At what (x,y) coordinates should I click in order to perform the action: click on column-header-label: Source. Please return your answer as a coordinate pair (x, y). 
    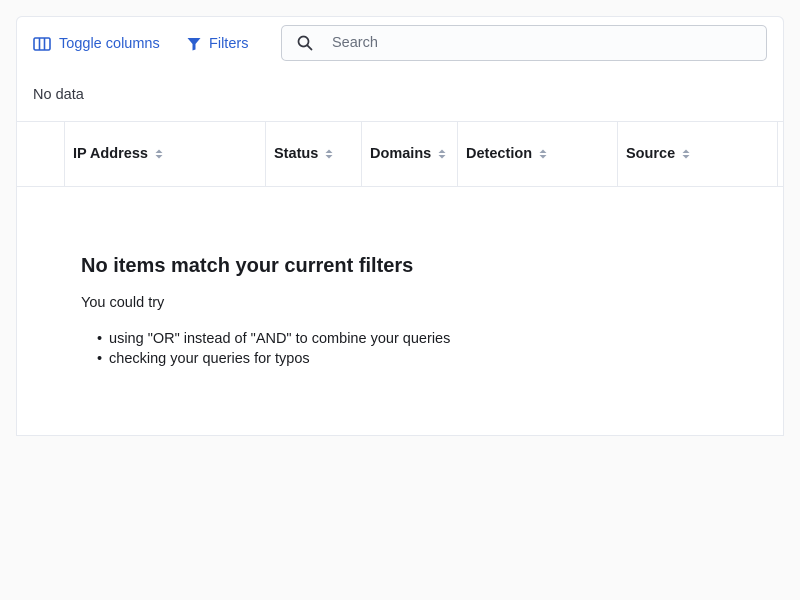
    Looking at the image, I should click on (651, 154).